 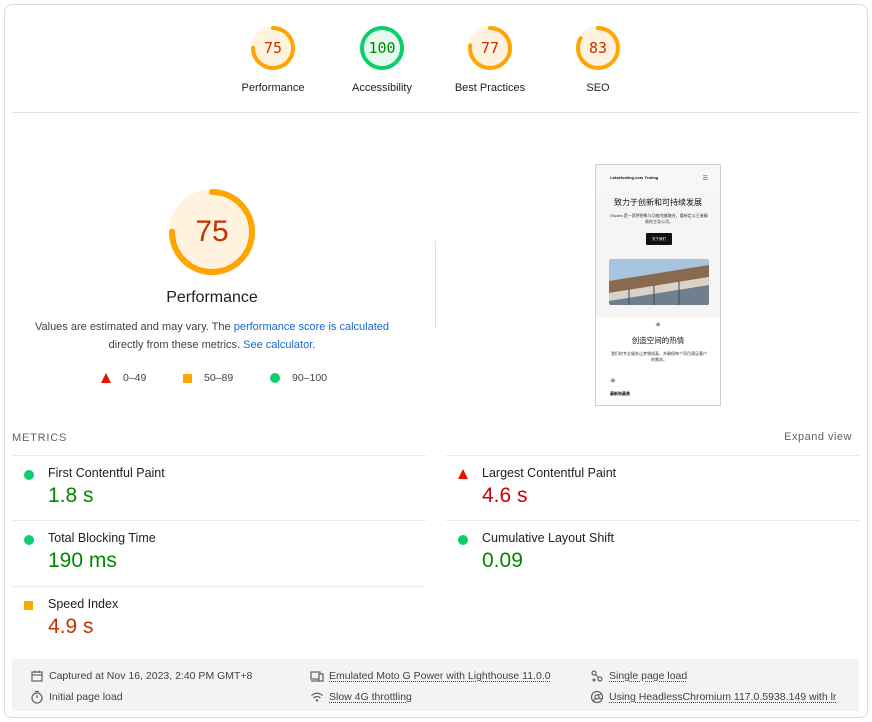 I want to click on score-calculated-link: performance score is calculated, so click(x=311, y=327).